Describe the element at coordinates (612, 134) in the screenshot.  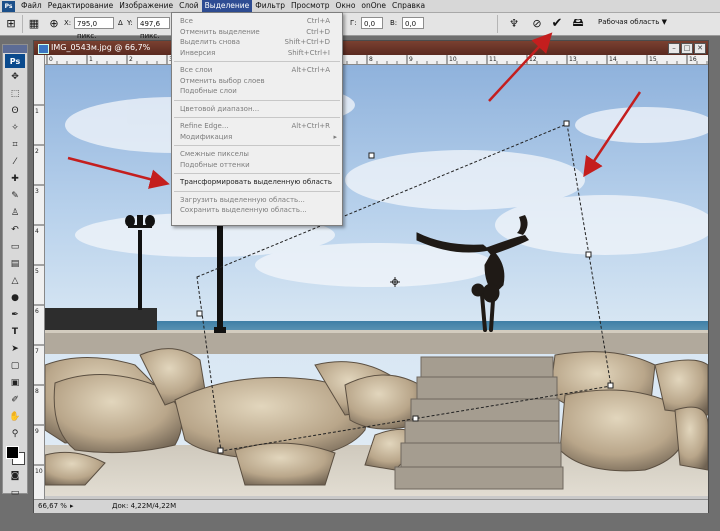
I see `arrow-to-selection` at that location.